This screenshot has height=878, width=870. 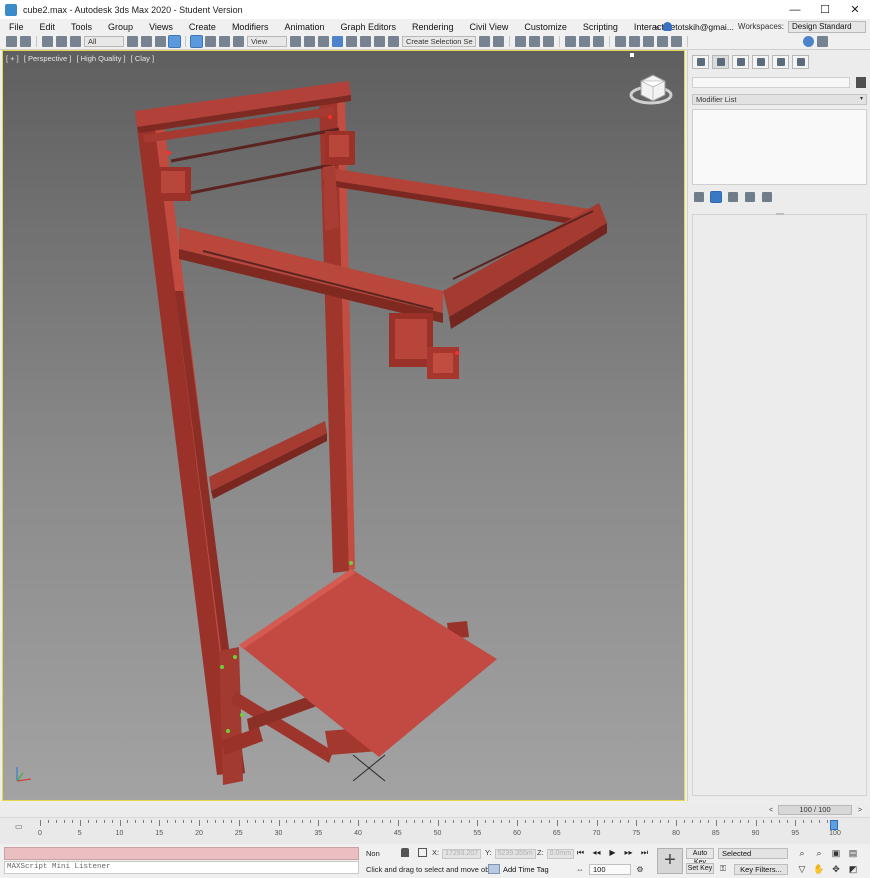 What do you see at coordinates (25, 41) in the screenshot?
I see `redo-icon` at bounding box center [25, 41].